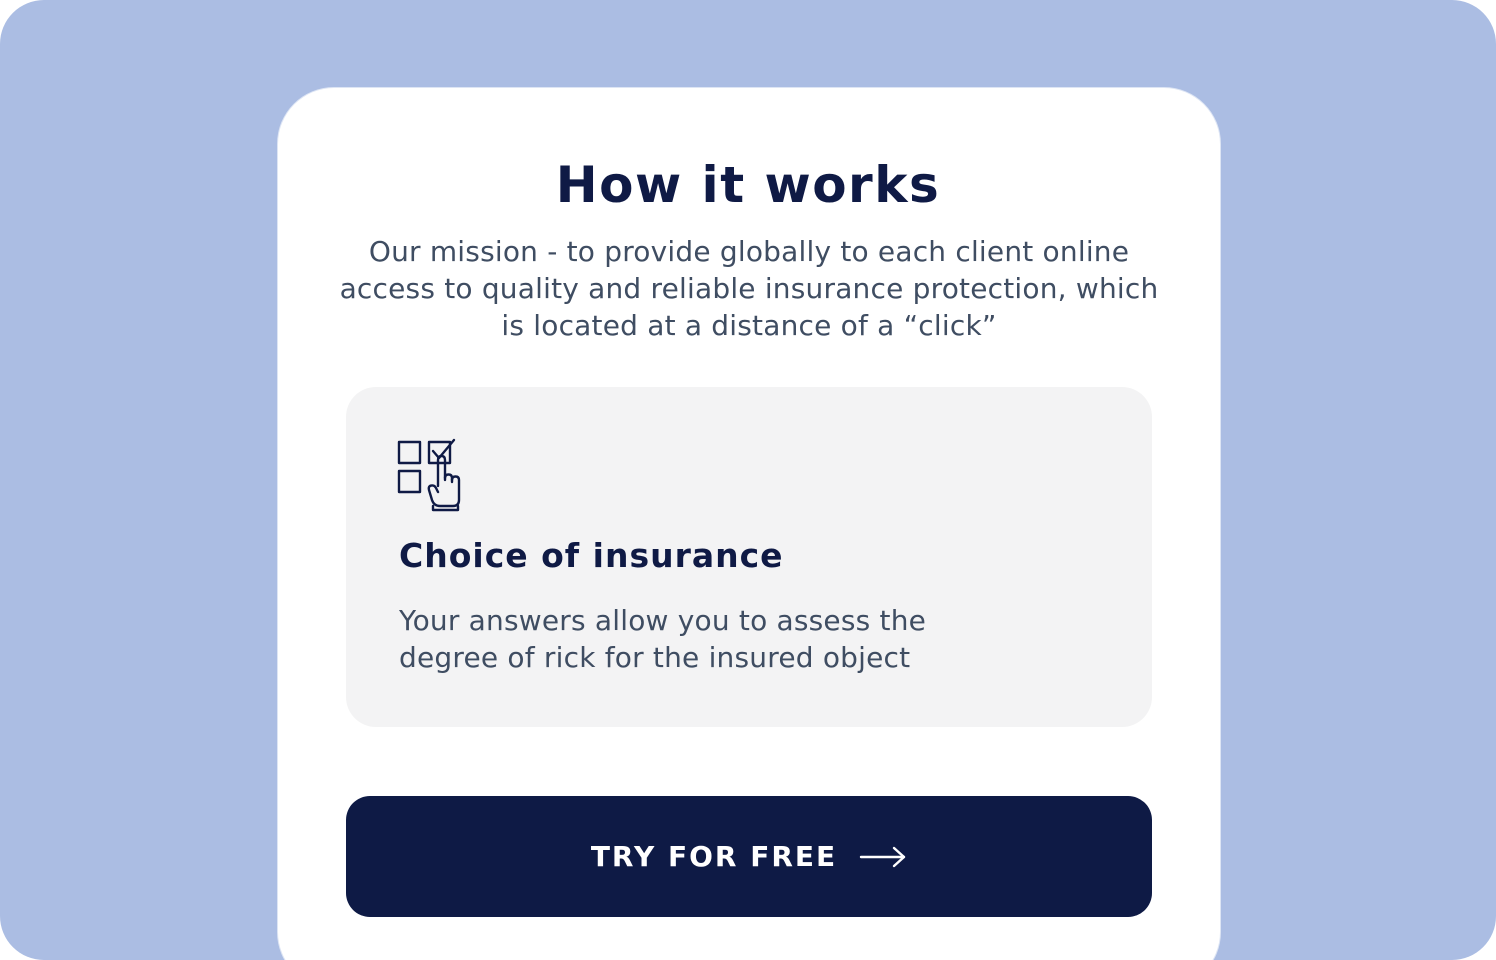 Image resolution: width=1496 pixels, height=960 pixels. I want to click on arrow-right-icon, so click(872, 857).